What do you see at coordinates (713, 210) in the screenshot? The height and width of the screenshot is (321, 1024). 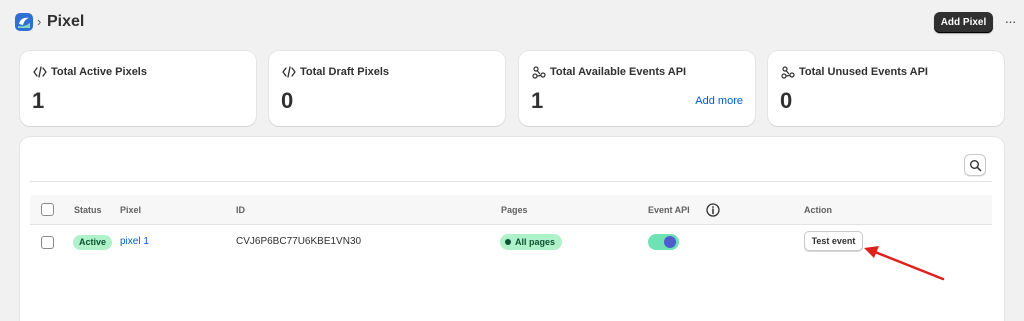 I see `info-icon` at bounding box center [713, 210].